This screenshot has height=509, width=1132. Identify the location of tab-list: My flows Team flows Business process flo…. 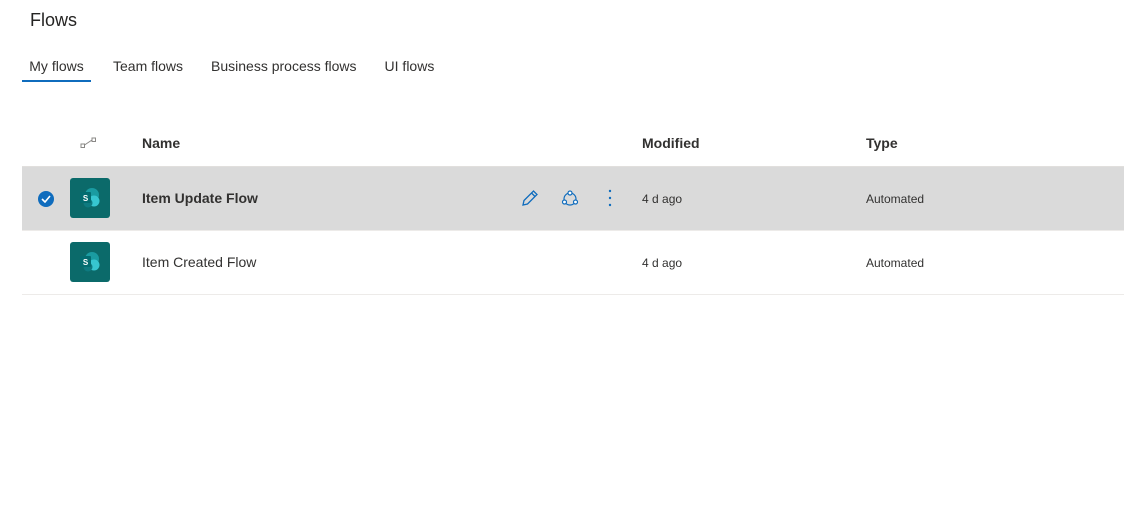
(228, 69).